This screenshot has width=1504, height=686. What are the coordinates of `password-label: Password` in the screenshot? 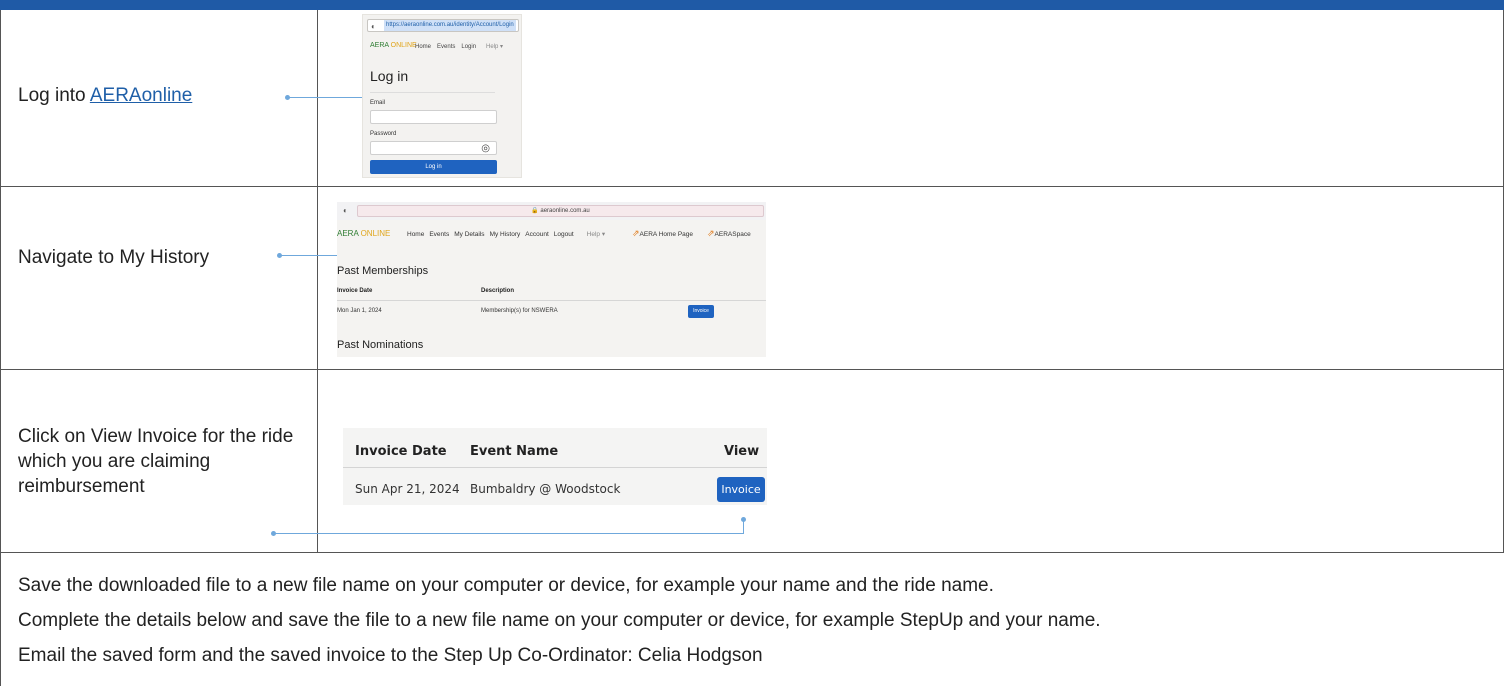 It's located at (383, 134).